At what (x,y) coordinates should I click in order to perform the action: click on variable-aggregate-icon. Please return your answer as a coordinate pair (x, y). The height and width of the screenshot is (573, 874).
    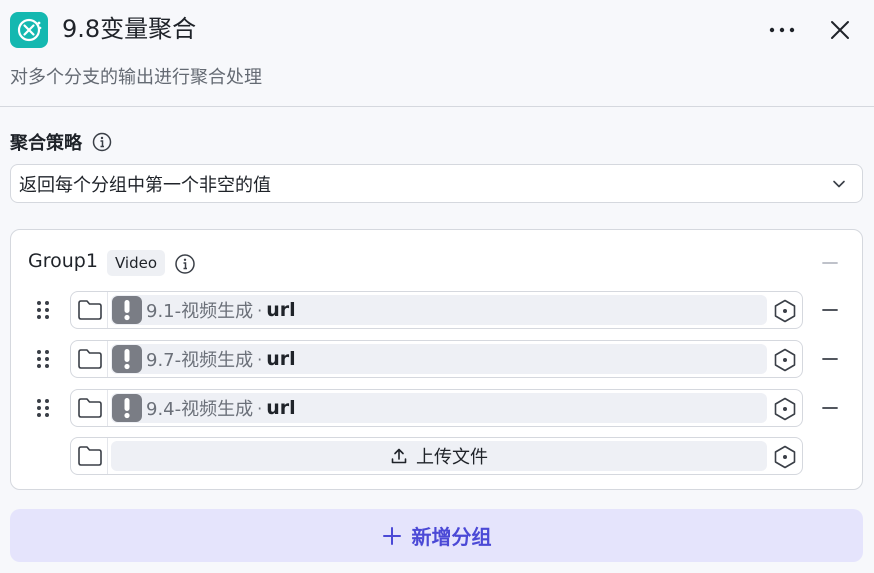
    Looking at the image, I should click on (29, 30).